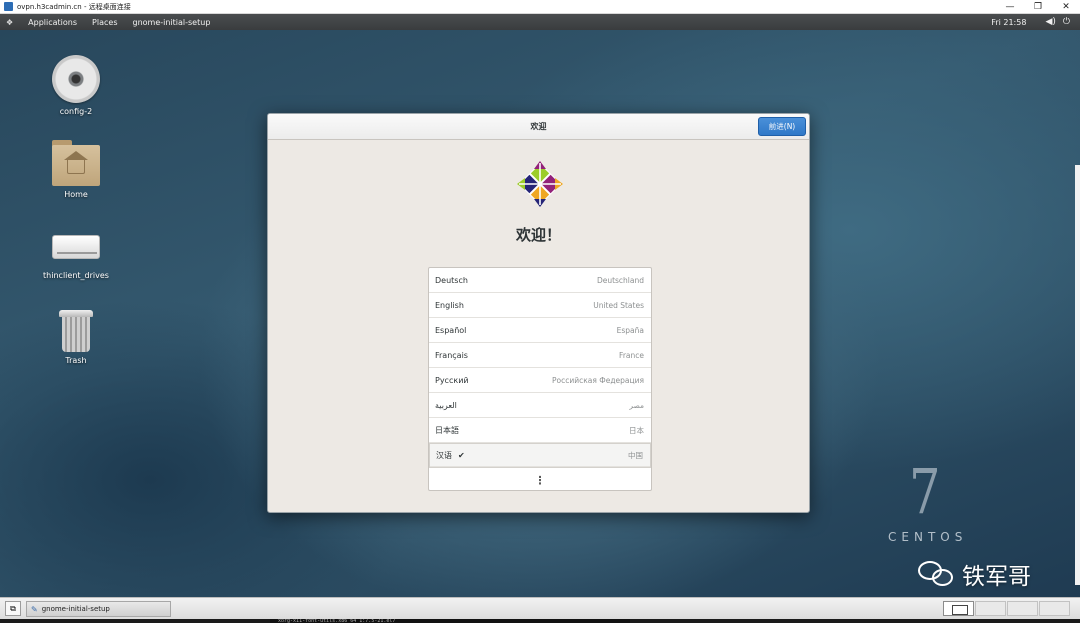  Describe the element at coordinates (34, 609) in the screenshot. I see `setup-app-icon: ✎` at that location.